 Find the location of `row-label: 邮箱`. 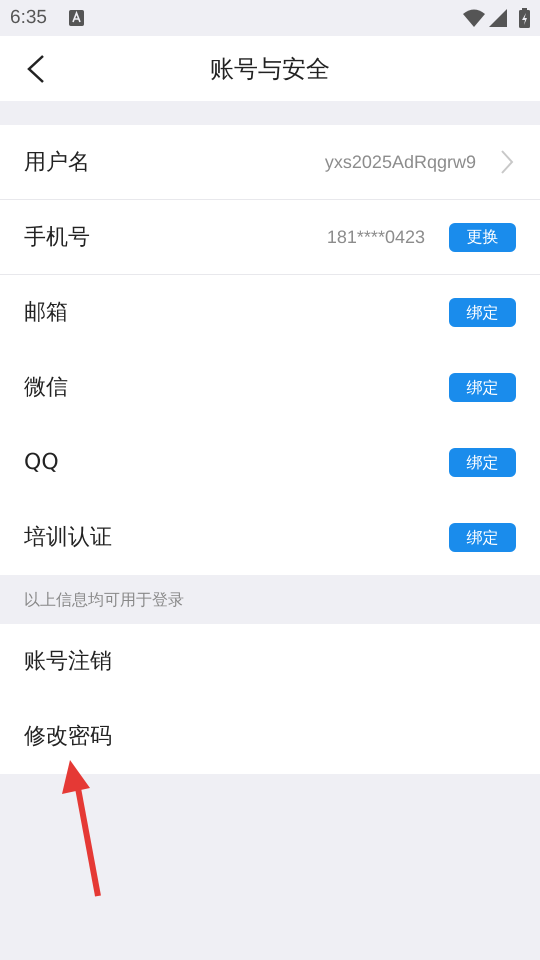

row-label: 邮箱 is located at coordinates (46, 313).